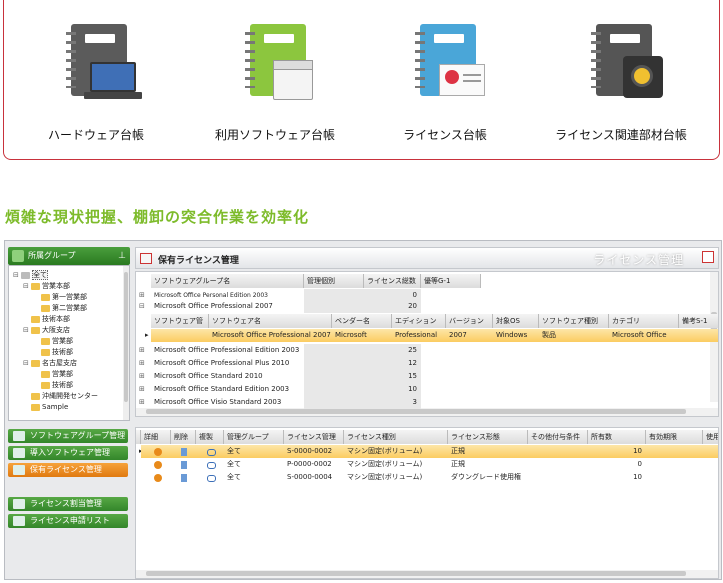  I want to click on sub-column-header: ソフトウェア管, so click(180, 321).